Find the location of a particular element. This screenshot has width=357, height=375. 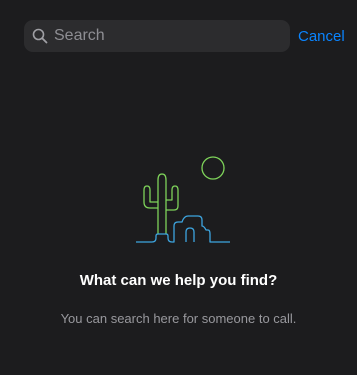

cancel-button: Cancel is located at coordinates (321, 36).